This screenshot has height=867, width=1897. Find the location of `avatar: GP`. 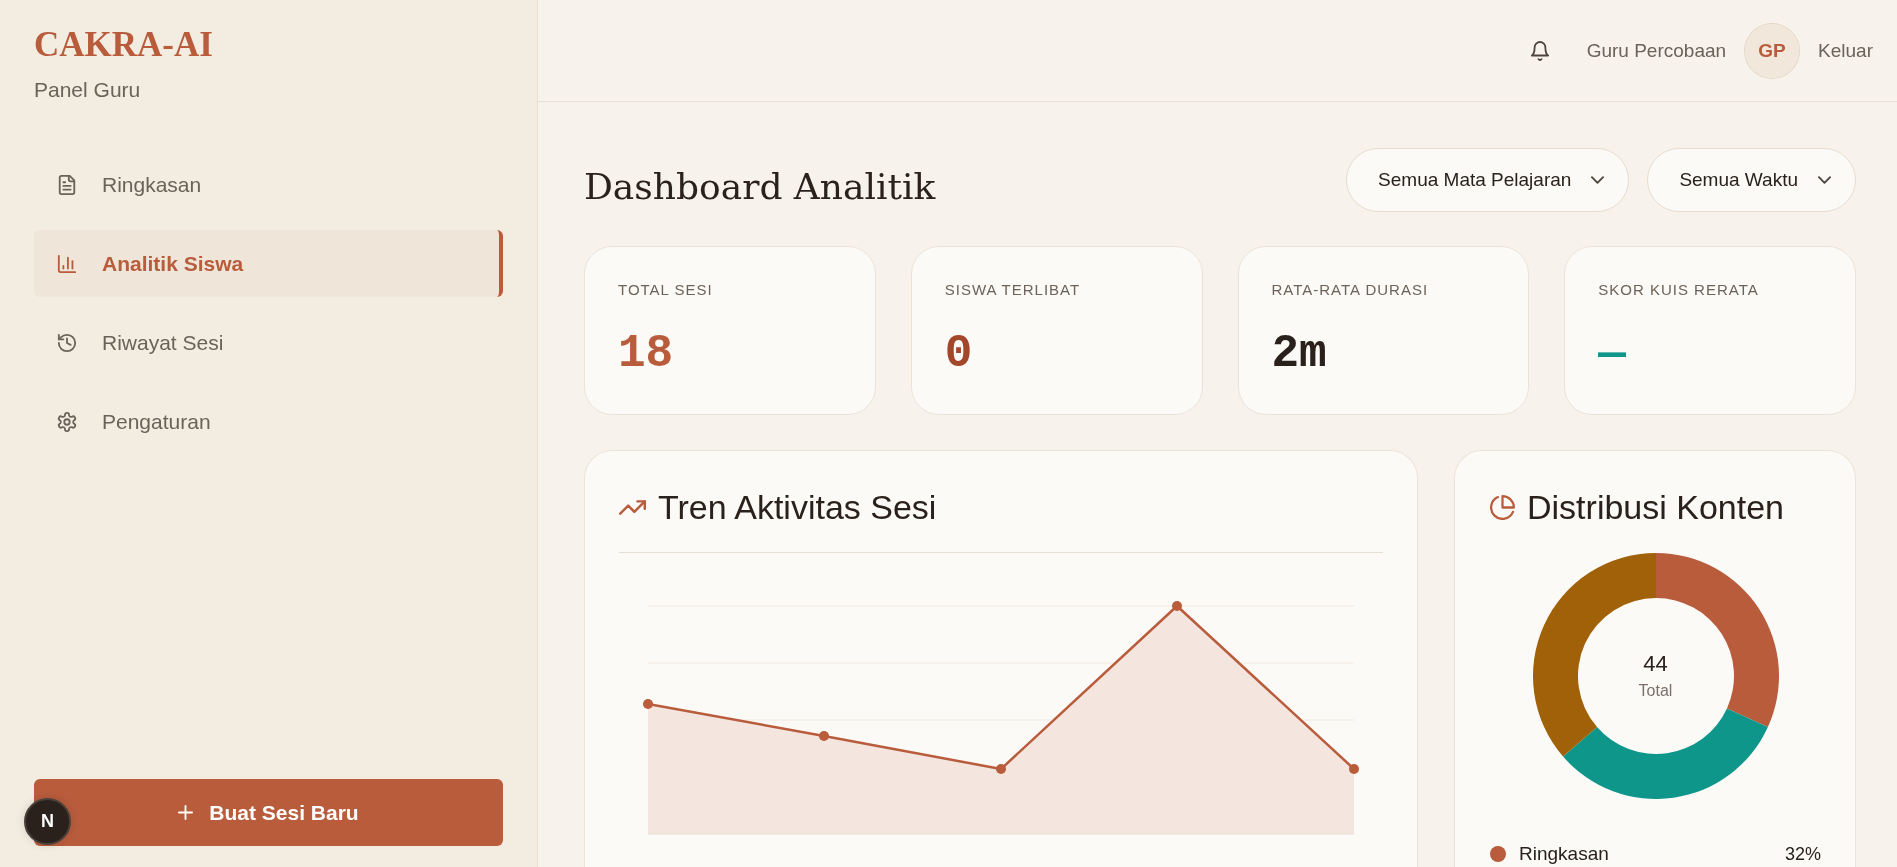

avatar: GP is located at coordinates (1772, 50).